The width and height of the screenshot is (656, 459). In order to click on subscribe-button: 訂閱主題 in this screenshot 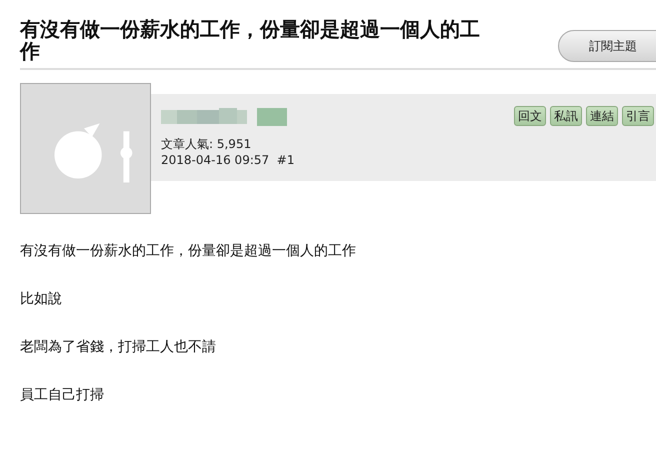, I will do `click(607, 46)`.